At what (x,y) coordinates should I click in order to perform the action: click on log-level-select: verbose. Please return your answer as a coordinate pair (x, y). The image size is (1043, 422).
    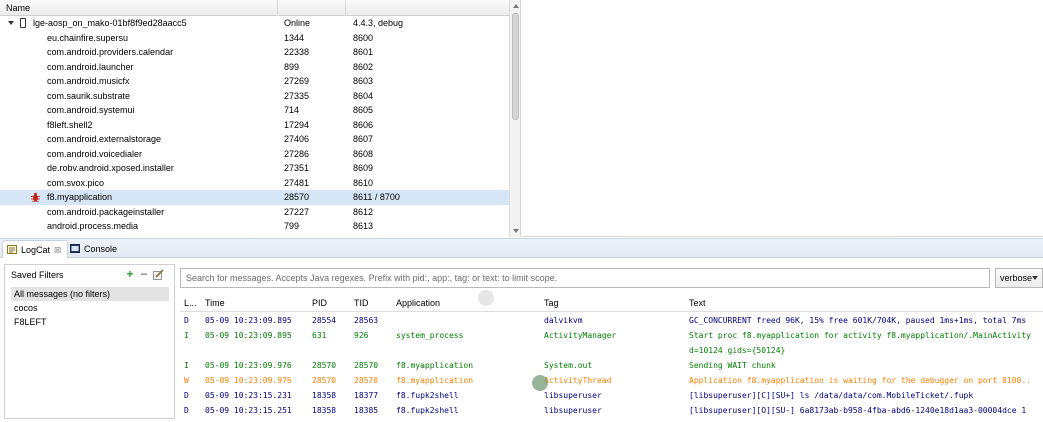
    Looking at the image, I should click on (1019, 278).